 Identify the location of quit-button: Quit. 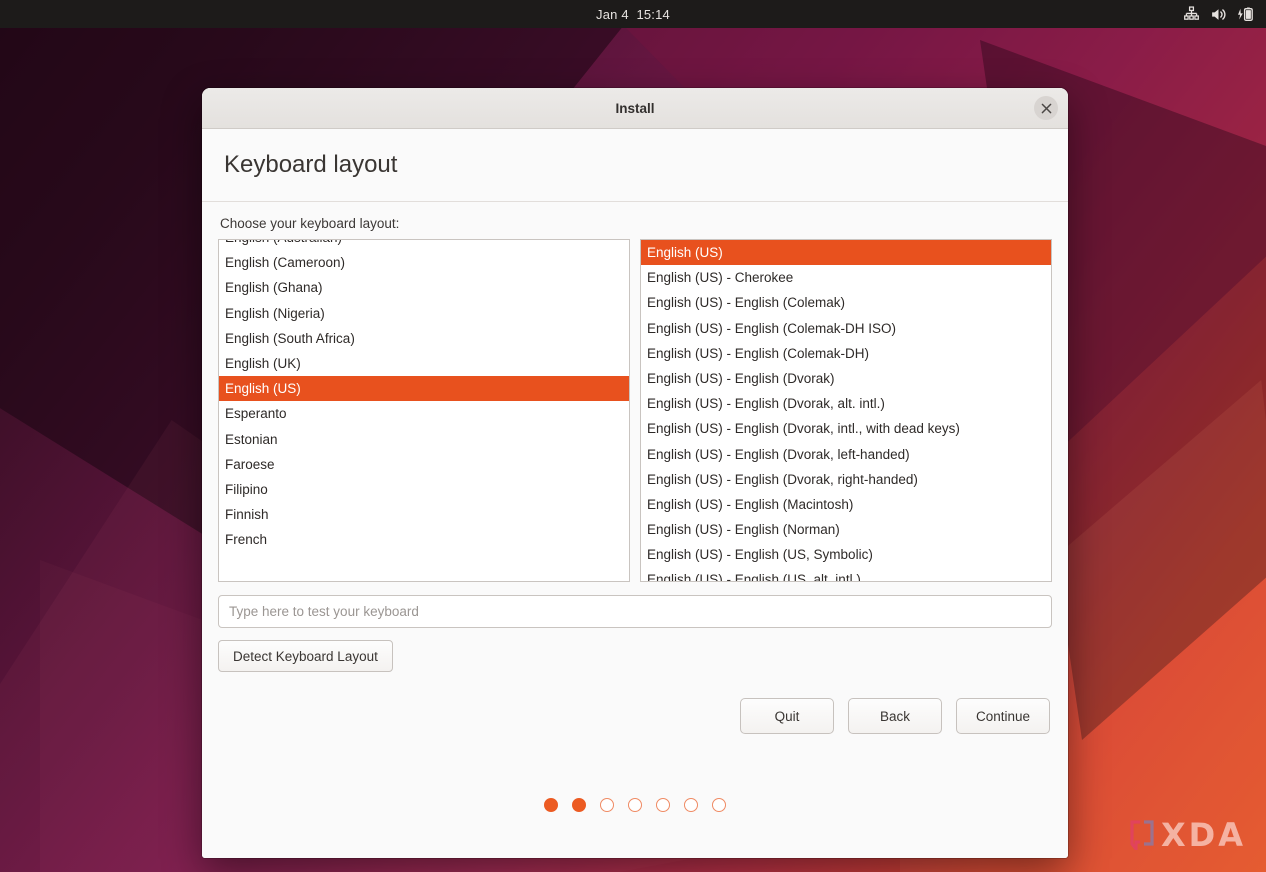
(787, 716).